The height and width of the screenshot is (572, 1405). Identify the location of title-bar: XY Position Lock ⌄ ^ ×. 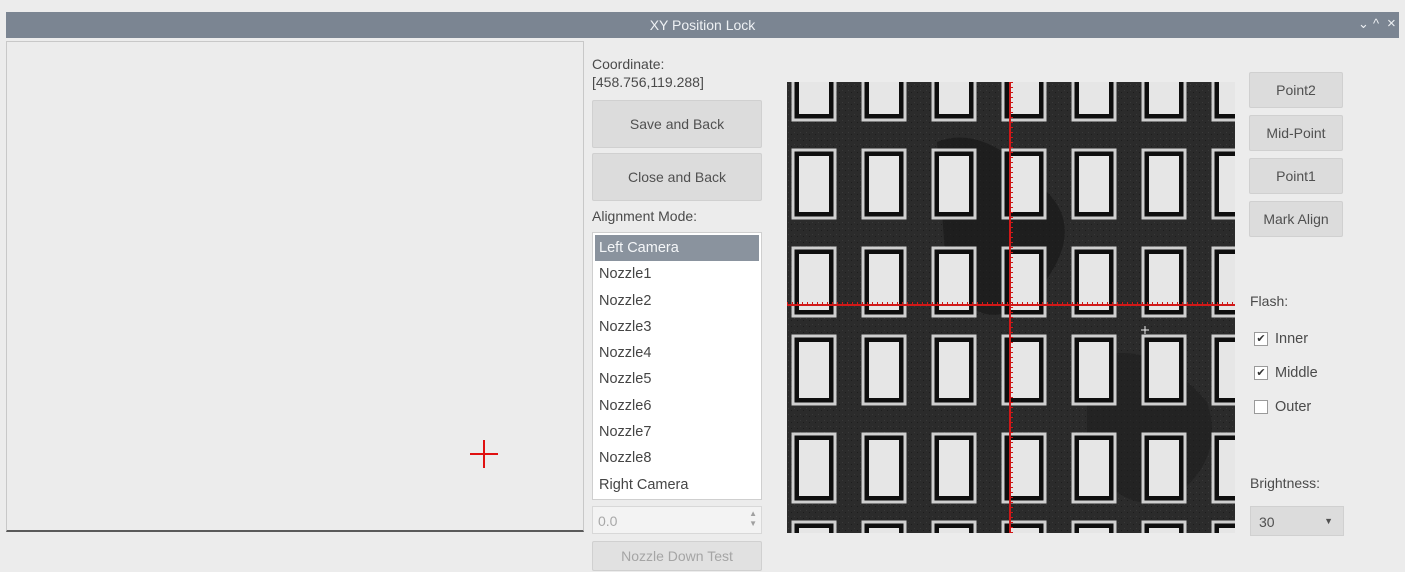
(702, 25).